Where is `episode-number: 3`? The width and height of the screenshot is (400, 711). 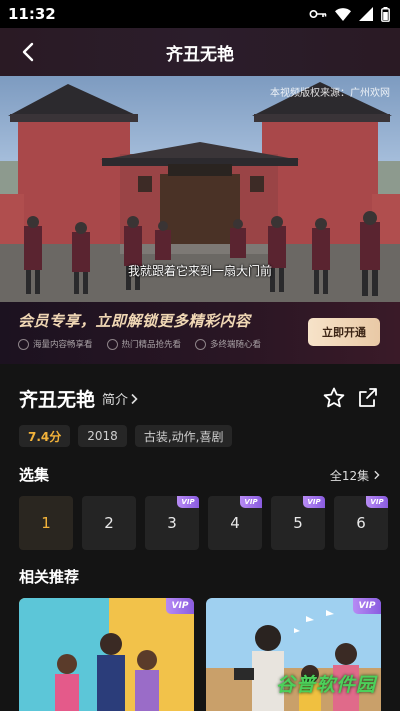
episode-number: 3 is located at coordinates (172, 523).